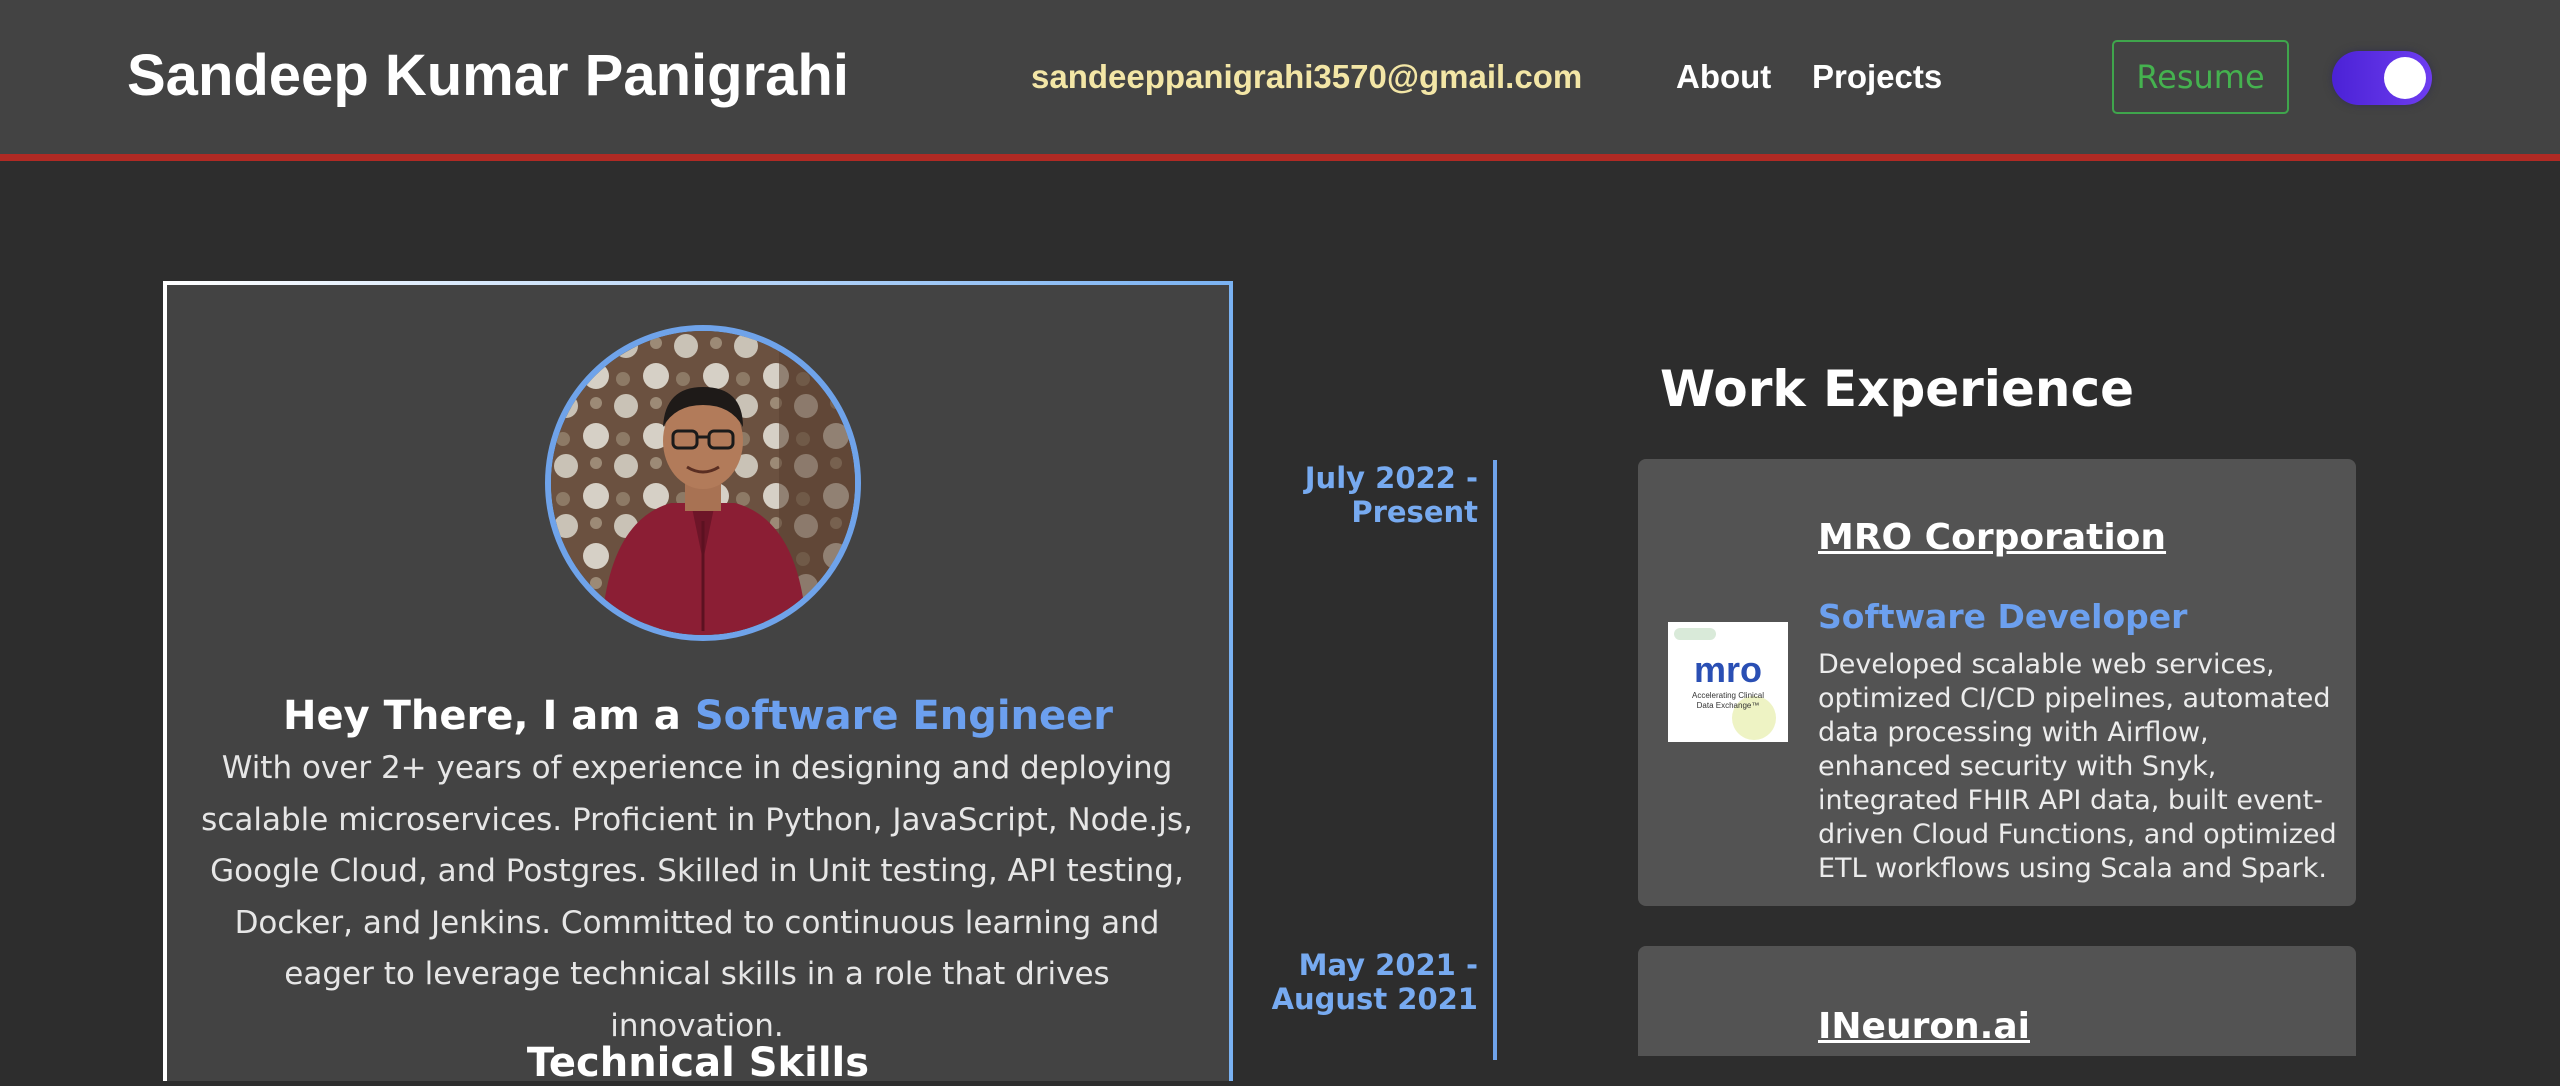  What do you see at coordinates (1723, 77) in the screenshot?
I see `nav-about: About` at bounding box center [1723, 77].